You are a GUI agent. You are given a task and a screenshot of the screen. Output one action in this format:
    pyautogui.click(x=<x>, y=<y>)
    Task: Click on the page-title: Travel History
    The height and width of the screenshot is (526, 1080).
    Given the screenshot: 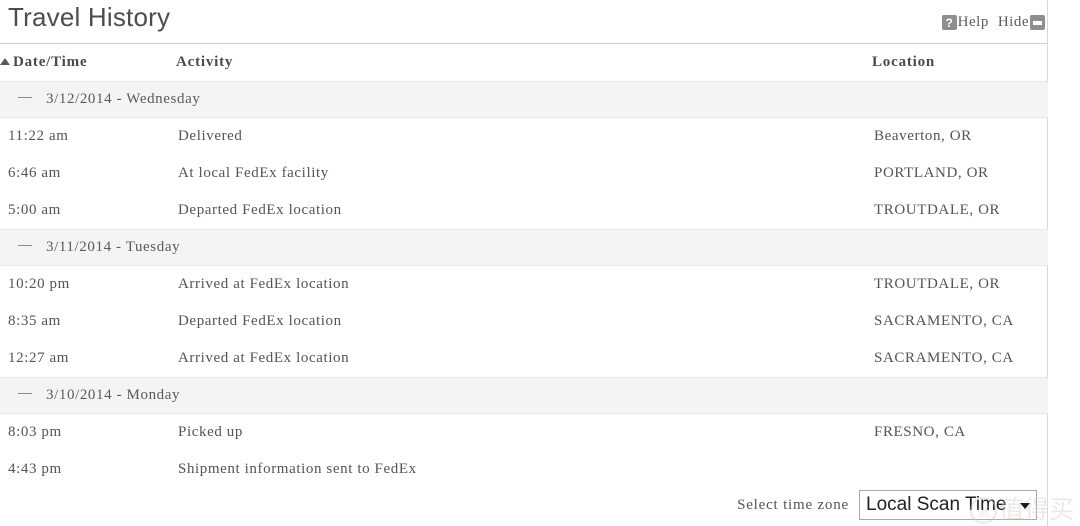 What is the action you would take?
    pyautogui.click(x=89, y=17)
    